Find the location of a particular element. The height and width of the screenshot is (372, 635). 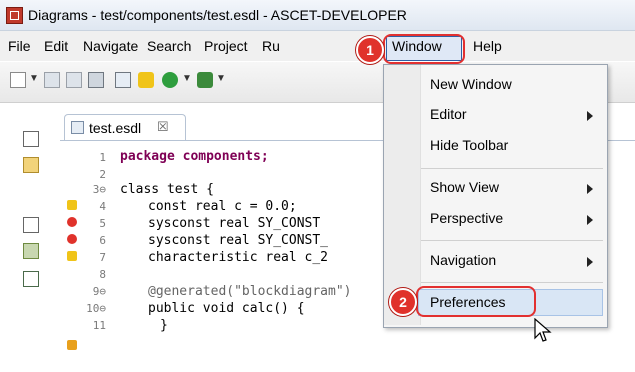

code-line: sysconst real SY_CONST_ is located at coordinates (238, 240).